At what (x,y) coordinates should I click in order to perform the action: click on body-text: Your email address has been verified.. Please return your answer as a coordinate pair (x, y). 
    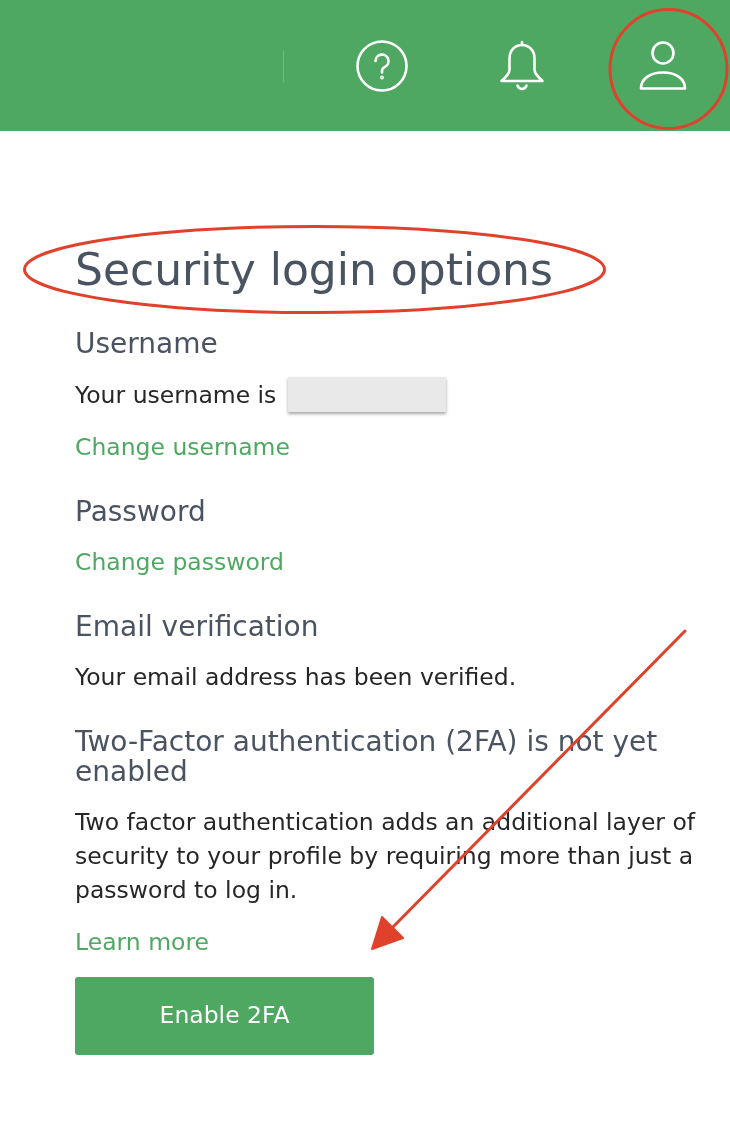
    Looking at the image, I should click on (296, 677).